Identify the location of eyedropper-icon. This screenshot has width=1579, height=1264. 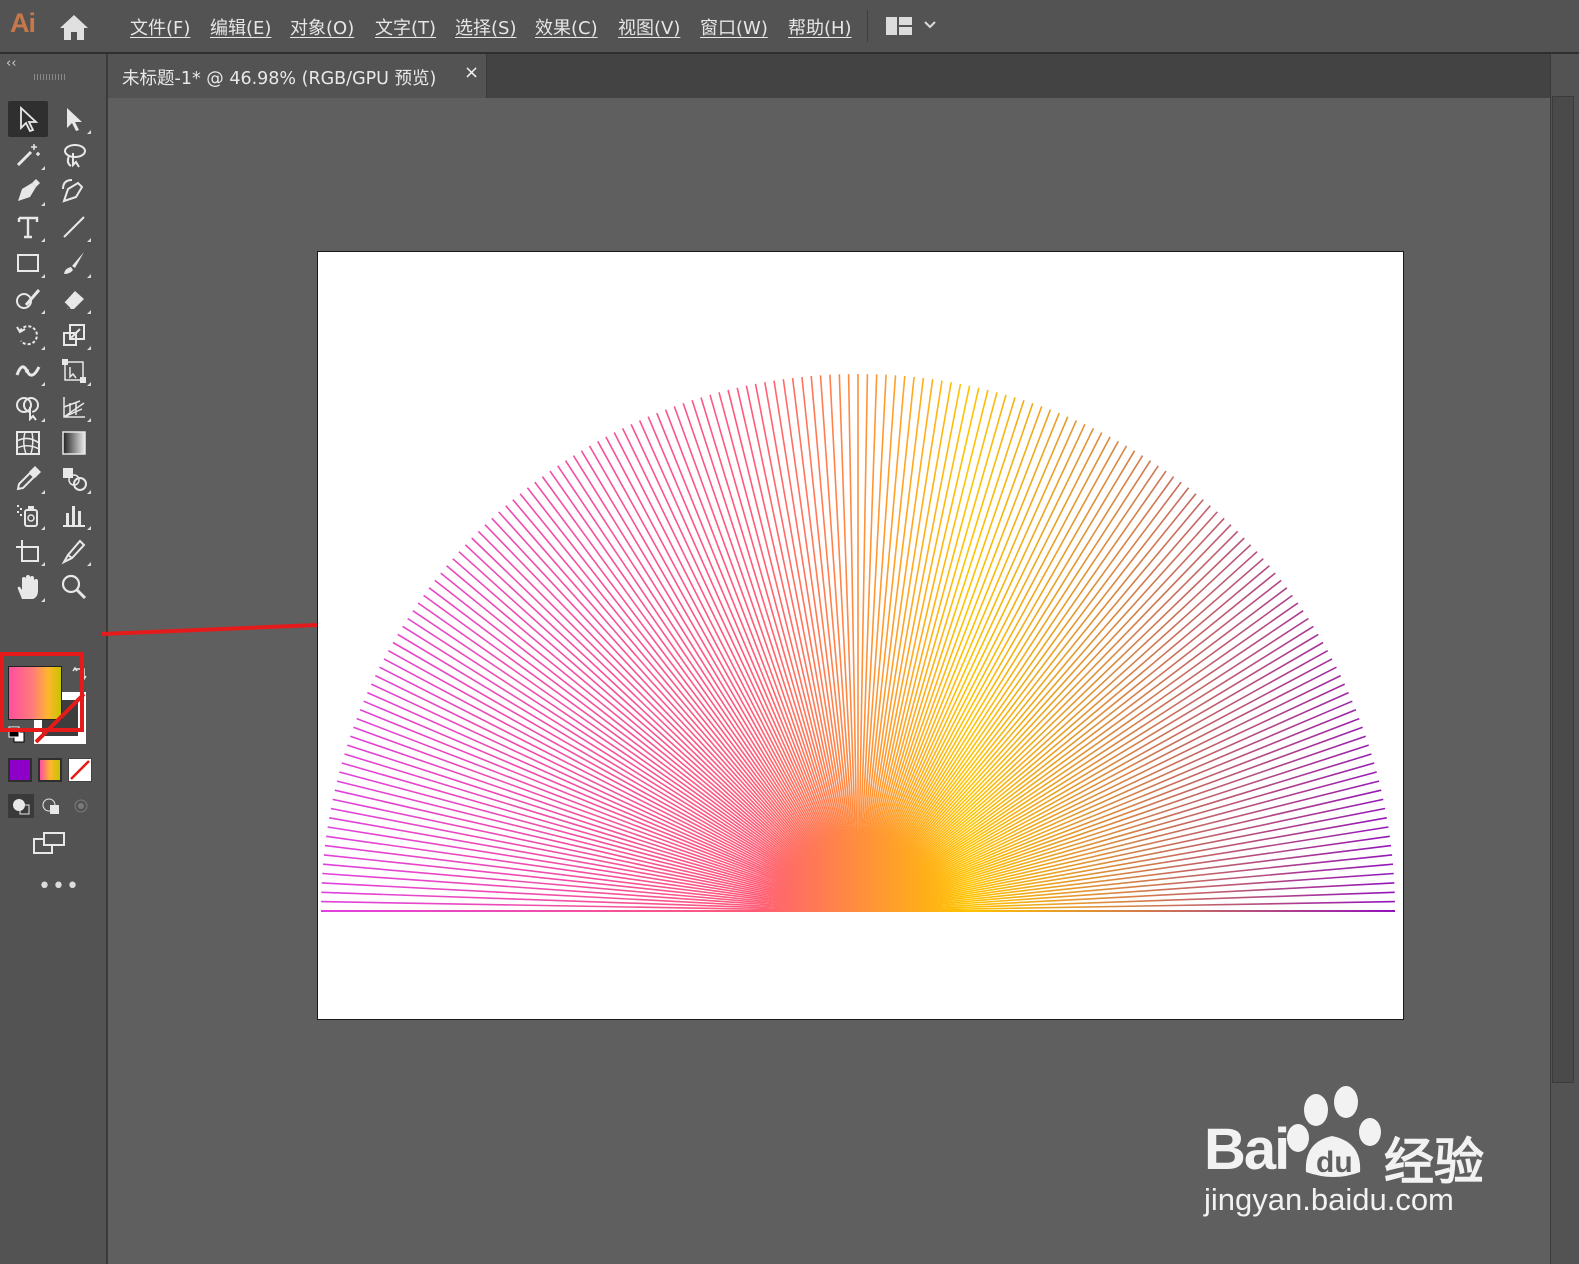
(28, 478).